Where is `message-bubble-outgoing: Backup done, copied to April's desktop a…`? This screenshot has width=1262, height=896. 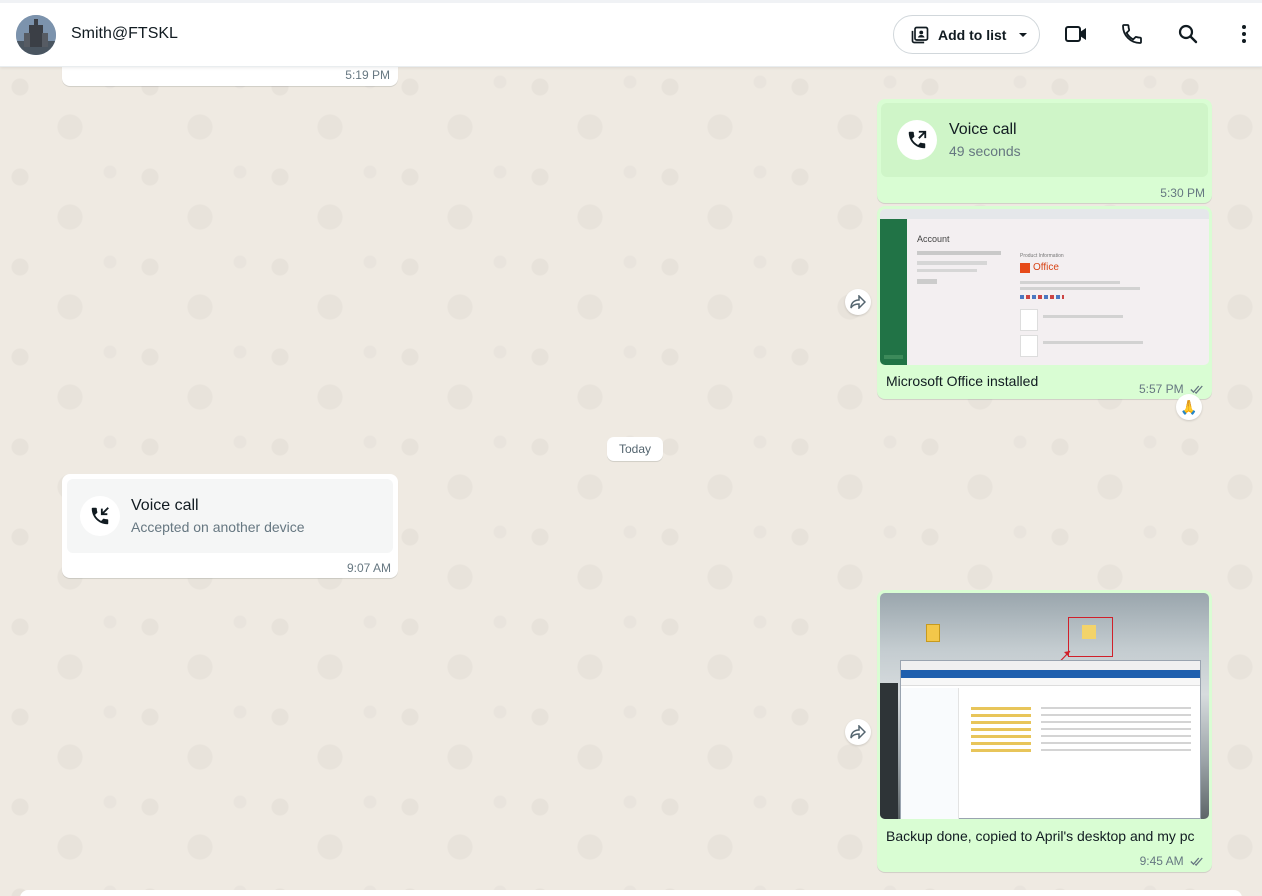
message-bubble-outgoing: Backup done, copied to April's desktop a… is located at coordinates (1044, 731).